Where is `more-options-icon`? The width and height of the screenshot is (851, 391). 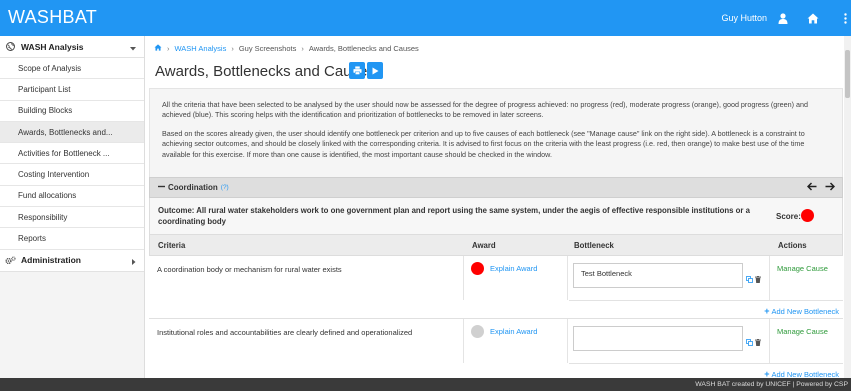
more-options-icon is located at coordinates (845, 18).